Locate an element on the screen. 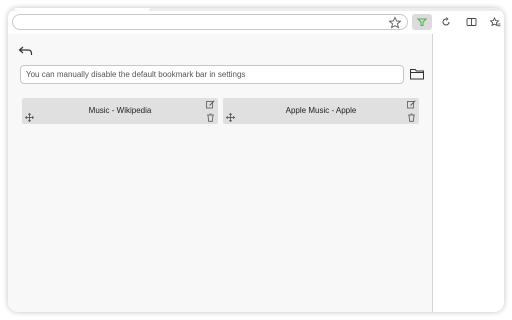 This screenshot has height=320, width=512. folder-icon is located at coordinates (417, 74).